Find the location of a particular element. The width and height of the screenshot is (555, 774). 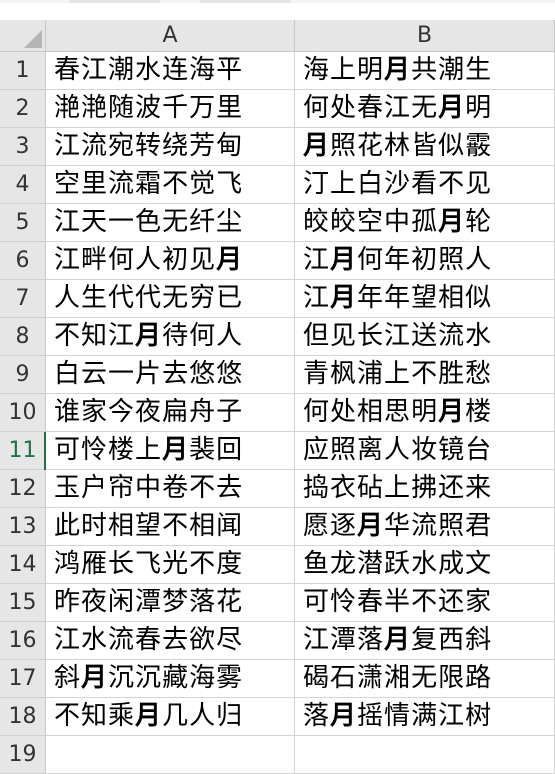

select-all-corner is located at coordinates (23, 36).